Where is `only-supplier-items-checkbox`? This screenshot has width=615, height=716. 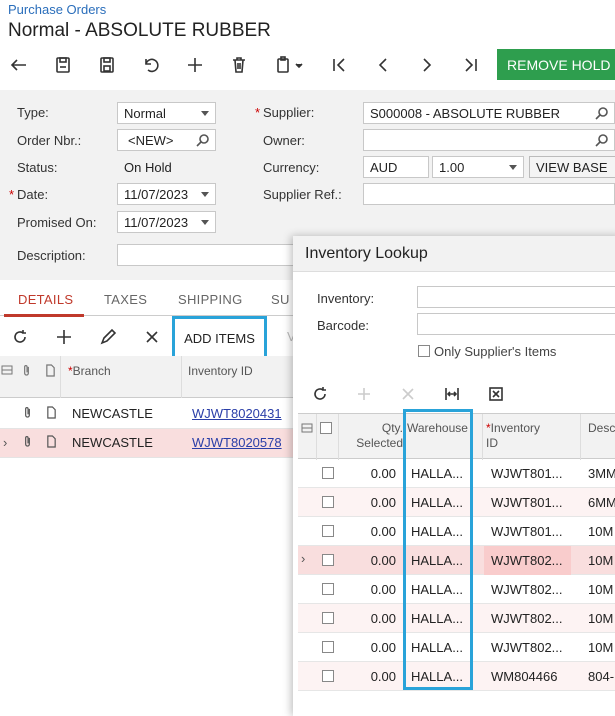
only-supplier-items-checkbox is located at coordinates (424, 351).